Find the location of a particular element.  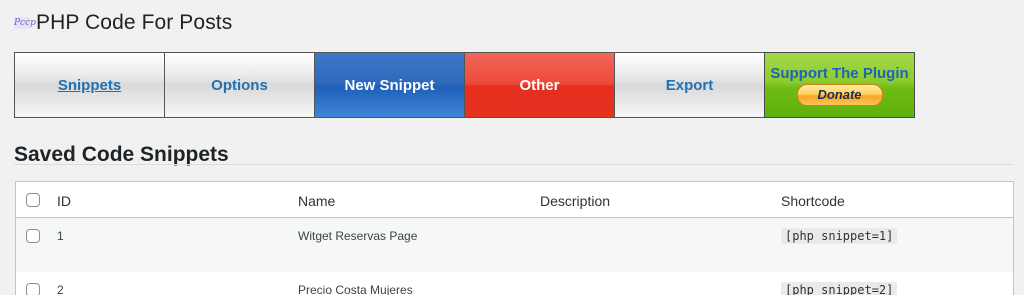

table-header-row: ID Name Description Shortcode is located at coordinates (514, 200).